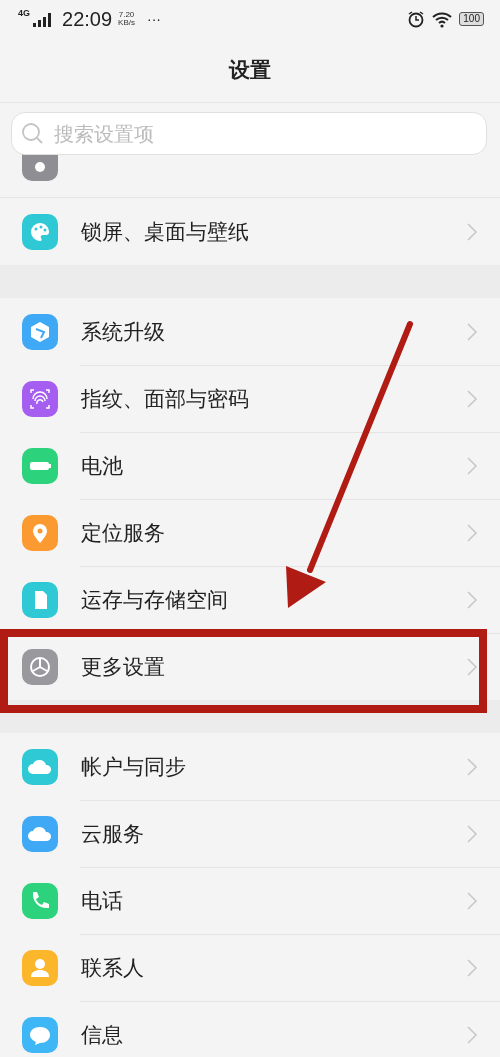 Image resolution: width=500 pixels, height=1057 pixels. I want to click on settings-item: 电话, so click(250, 900).